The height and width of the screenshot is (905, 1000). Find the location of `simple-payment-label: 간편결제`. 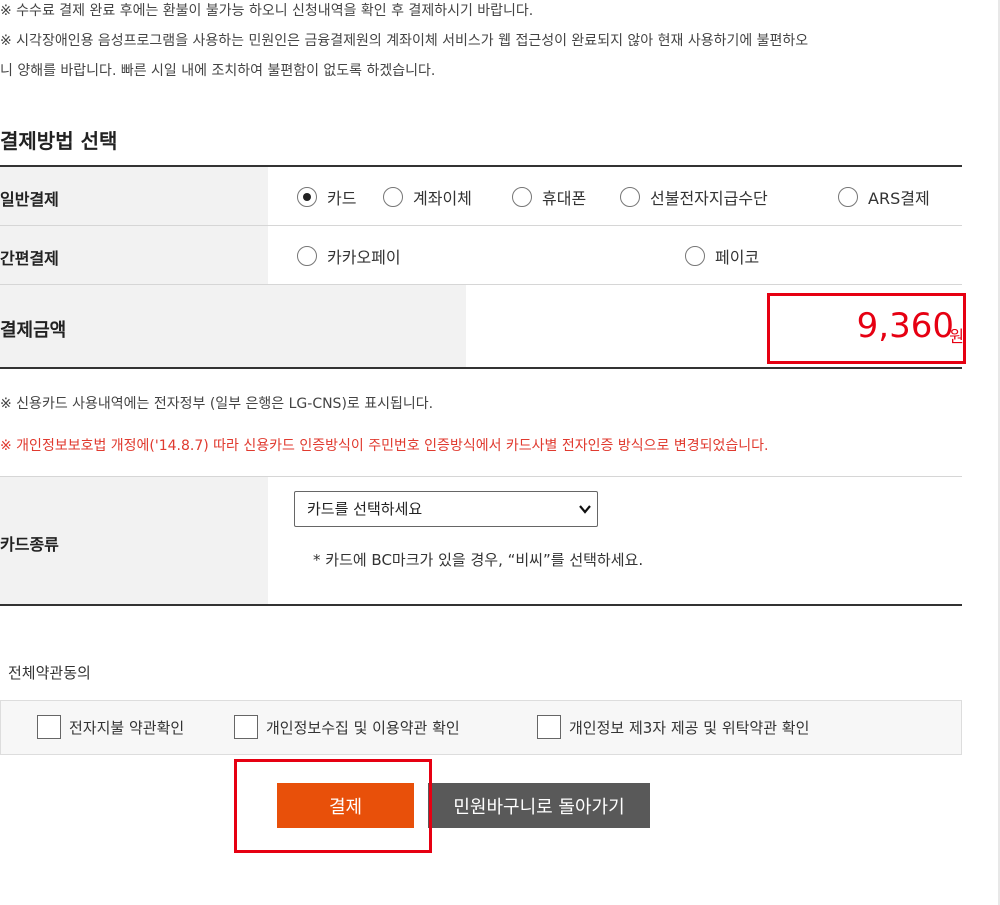

simple-payment-label: 간편결제 is located at coordinates (29, 258).